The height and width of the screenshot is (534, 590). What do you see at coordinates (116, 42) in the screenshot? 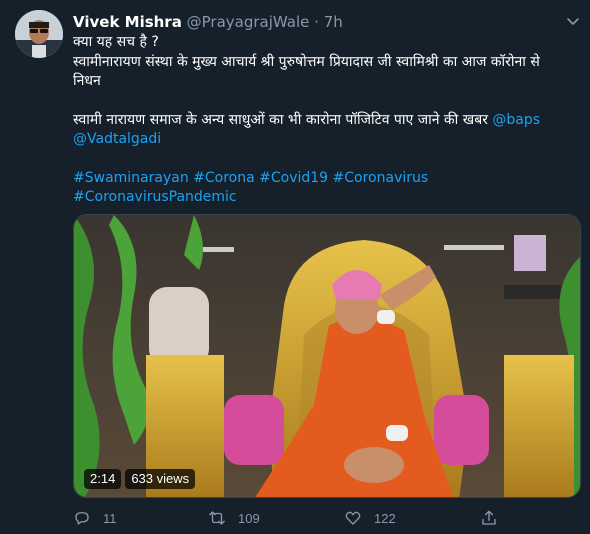
I see `tweet-line-question: क्या यह सच है ?` at bounding box center [116, 42].